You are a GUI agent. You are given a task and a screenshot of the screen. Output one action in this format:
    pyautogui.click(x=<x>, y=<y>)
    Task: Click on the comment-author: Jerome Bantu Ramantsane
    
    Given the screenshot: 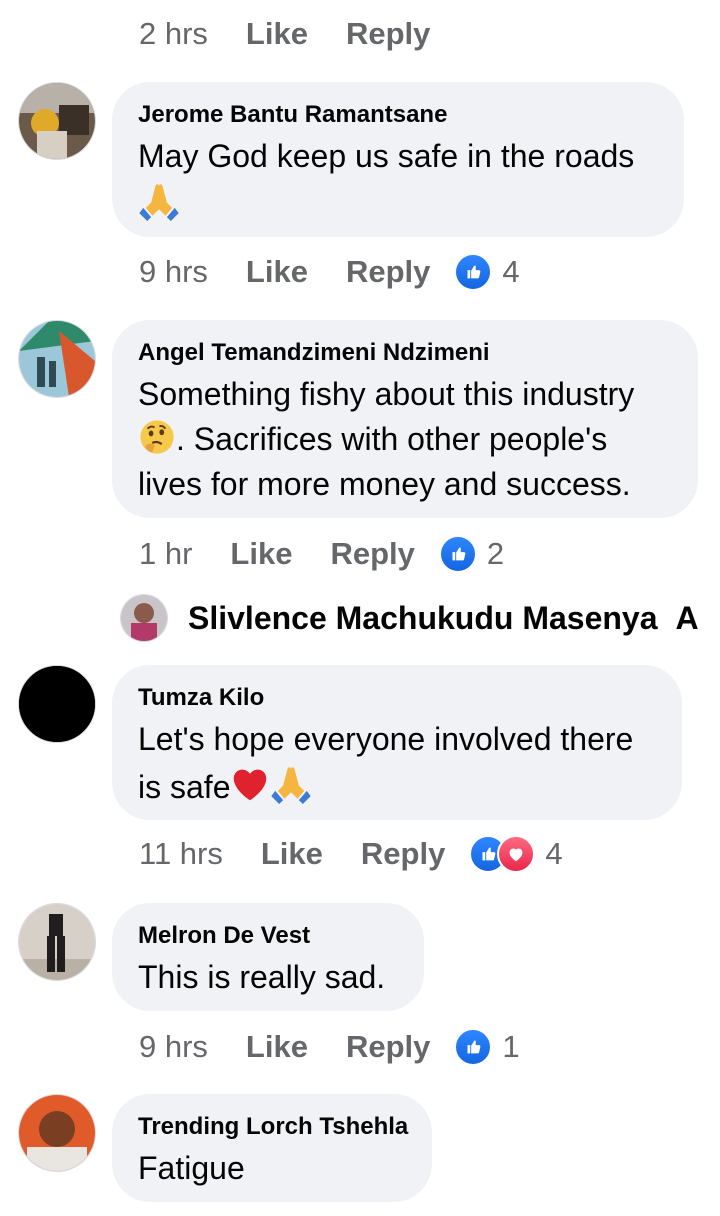 What is the action you would take?
    pyautogui.click(x=398, y=115)
    